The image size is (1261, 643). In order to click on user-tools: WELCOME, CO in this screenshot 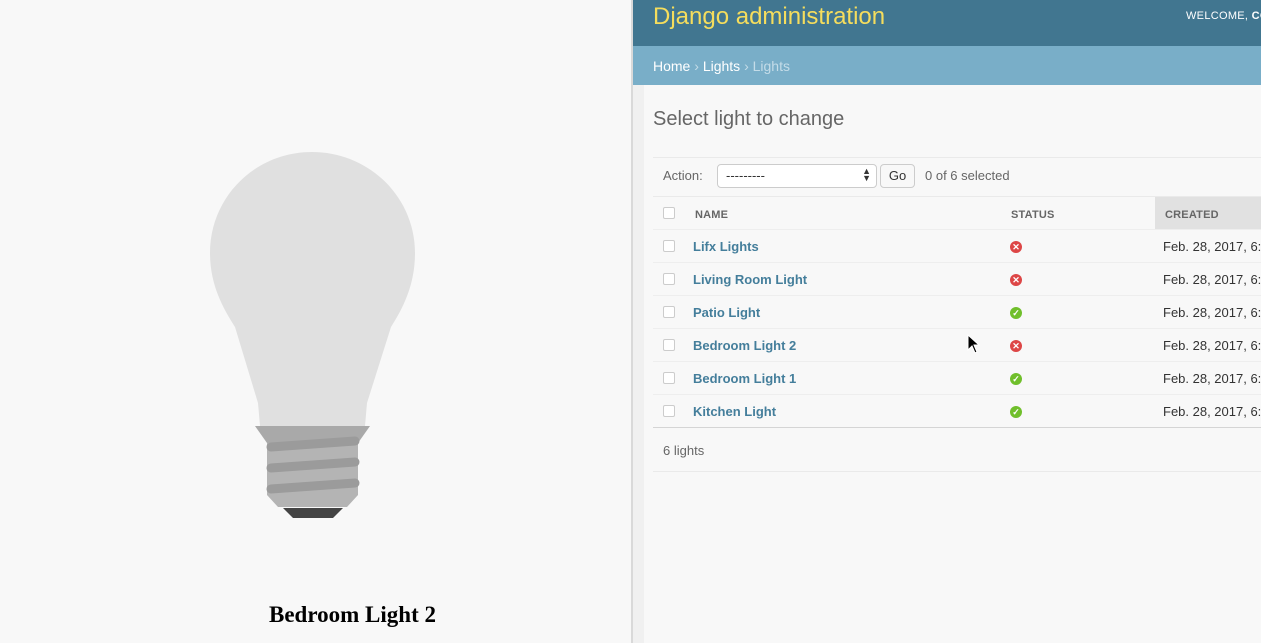, I will do `click(1223, 16)`.